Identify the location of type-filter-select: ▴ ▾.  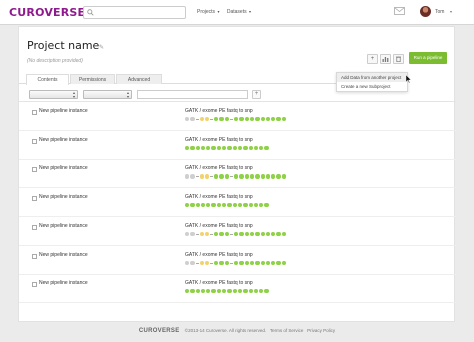
(53, 94).